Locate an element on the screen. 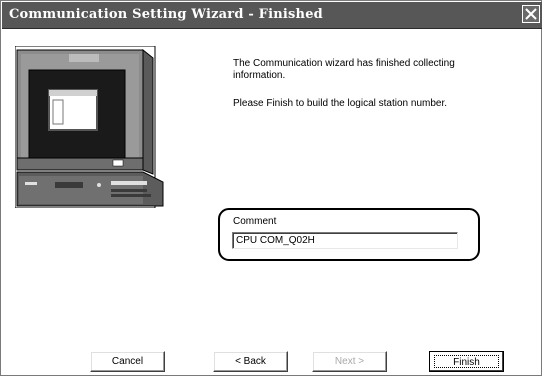 Image resolution: width=544 pixels, height=378 pixels. close-button is located at coordinates (531, 14).